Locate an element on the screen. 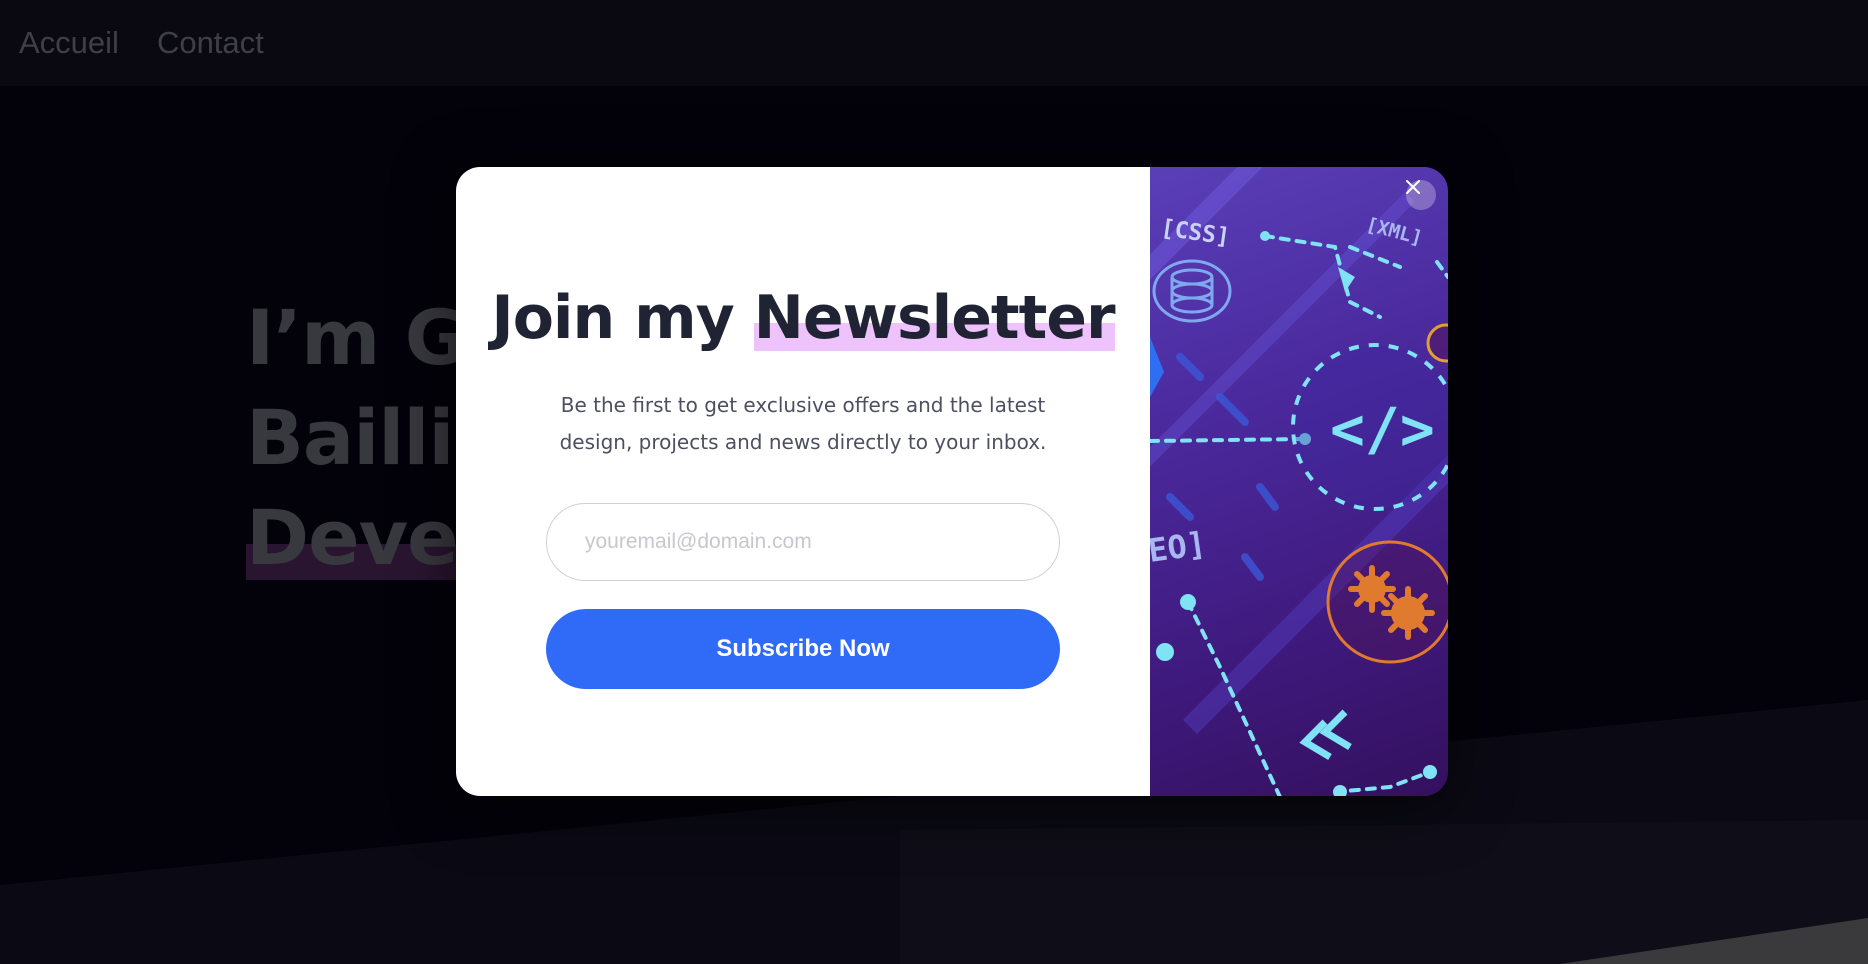 The image size is (1868, 964). modal-title-text: Join my is located at coordinates (622, 318).